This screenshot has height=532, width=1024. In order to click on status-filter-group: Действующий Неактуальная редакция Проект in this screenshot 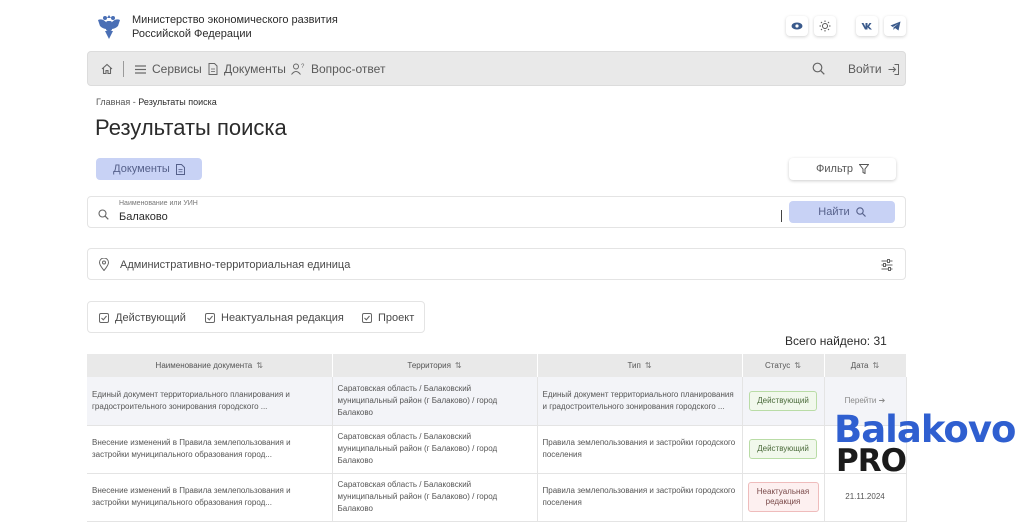, I will do `click(256, 317)`.